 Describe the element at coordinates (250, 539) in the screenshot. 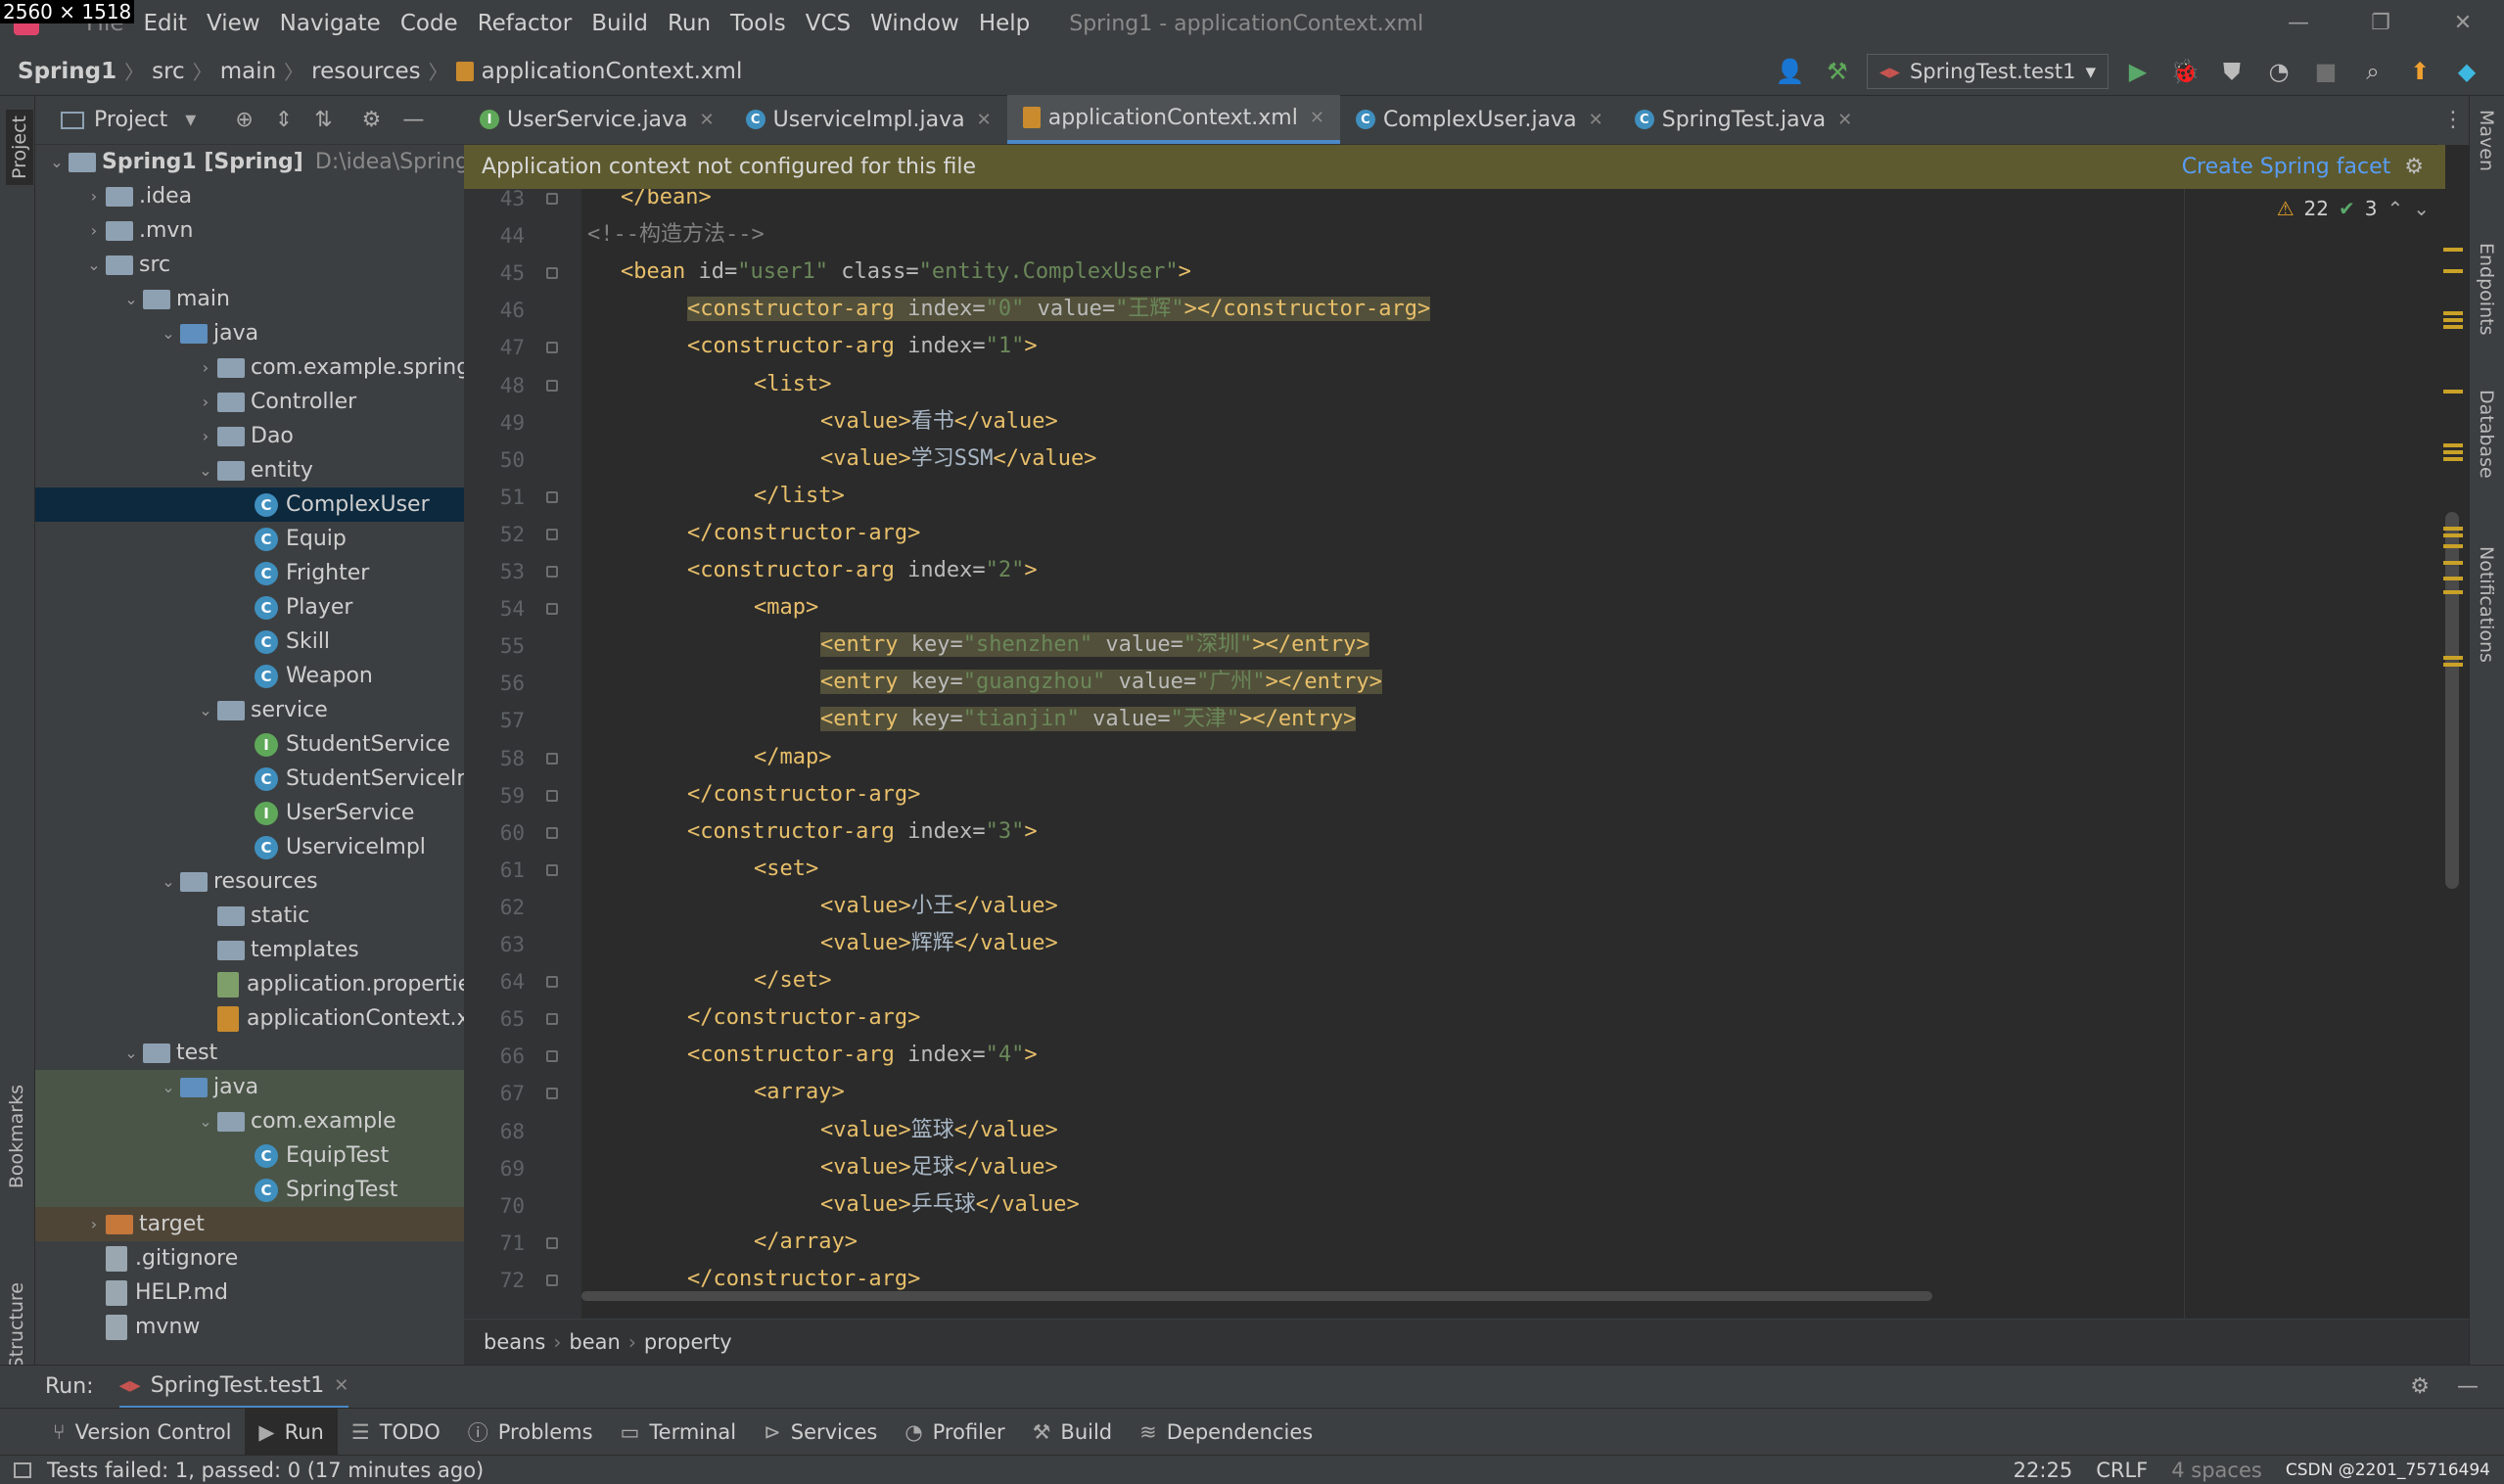

I see `tree-item-equip: C Equip` at that location.